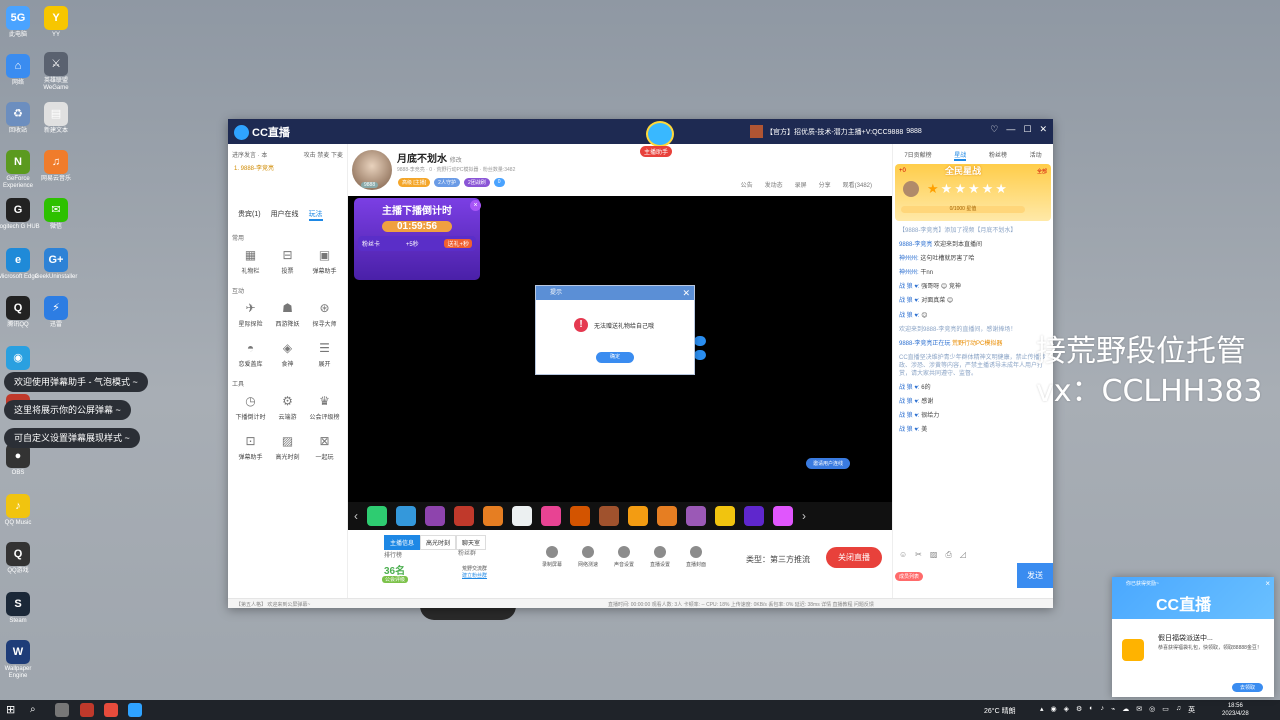 Image resolution: width=1280 pixels, height=720 pixels. I want to click on tool-button: ◈ 食神, so click(287, 355).